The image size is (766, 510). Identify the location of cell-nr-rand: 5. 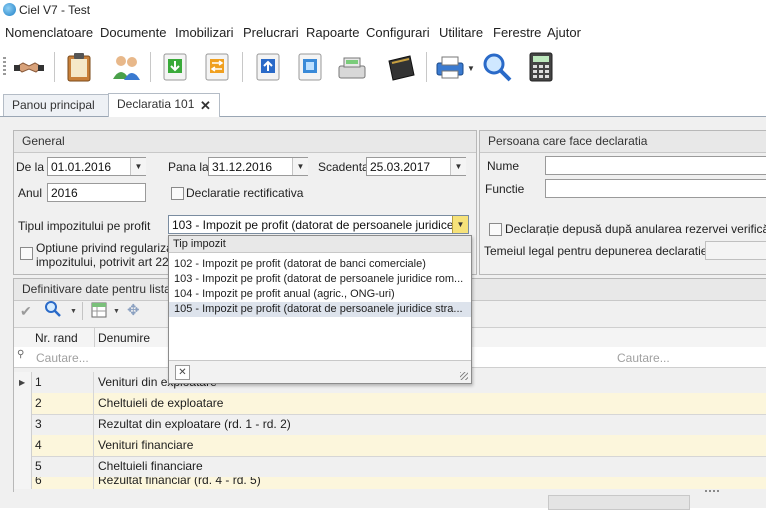
(63, 466).